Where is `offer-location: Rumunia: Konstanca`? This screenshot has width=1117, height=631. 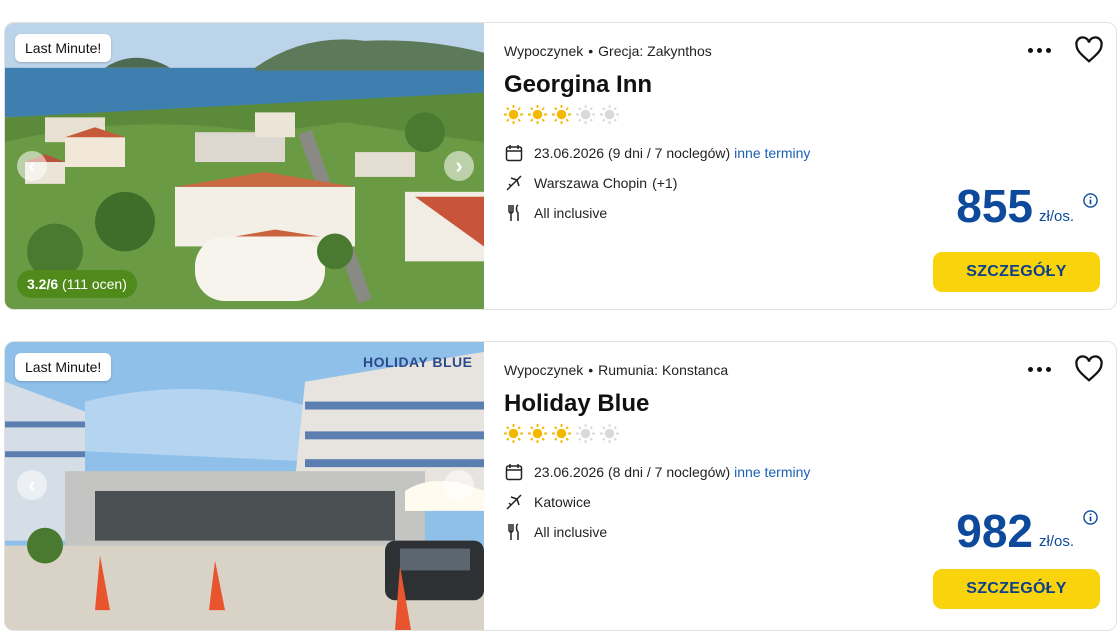 offer-location: Rumunia: Konstanca is located at coordinates (663, 370).